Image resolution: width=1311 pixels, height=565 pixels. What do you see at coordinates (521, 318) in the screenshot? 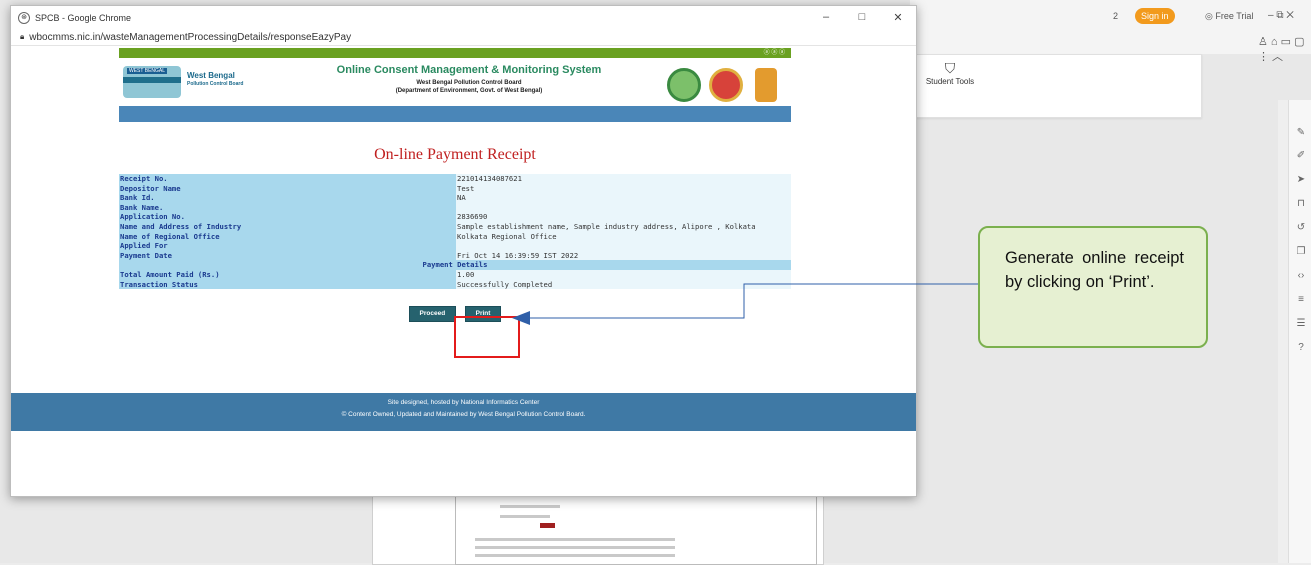
I see `arrow-head-icon` at bounding box center [521, 318].